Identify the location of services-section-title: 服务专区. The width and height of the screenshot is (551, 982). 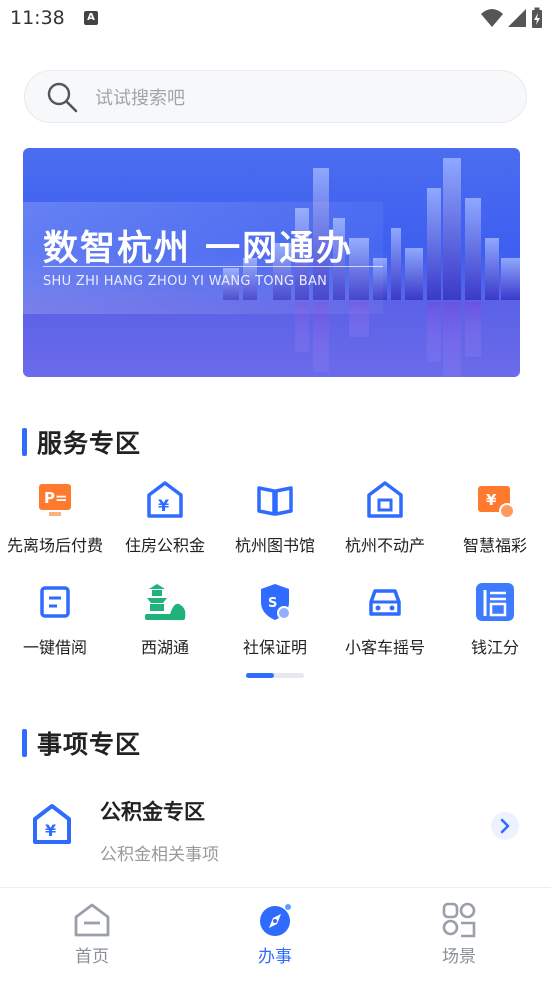
(89, 443).